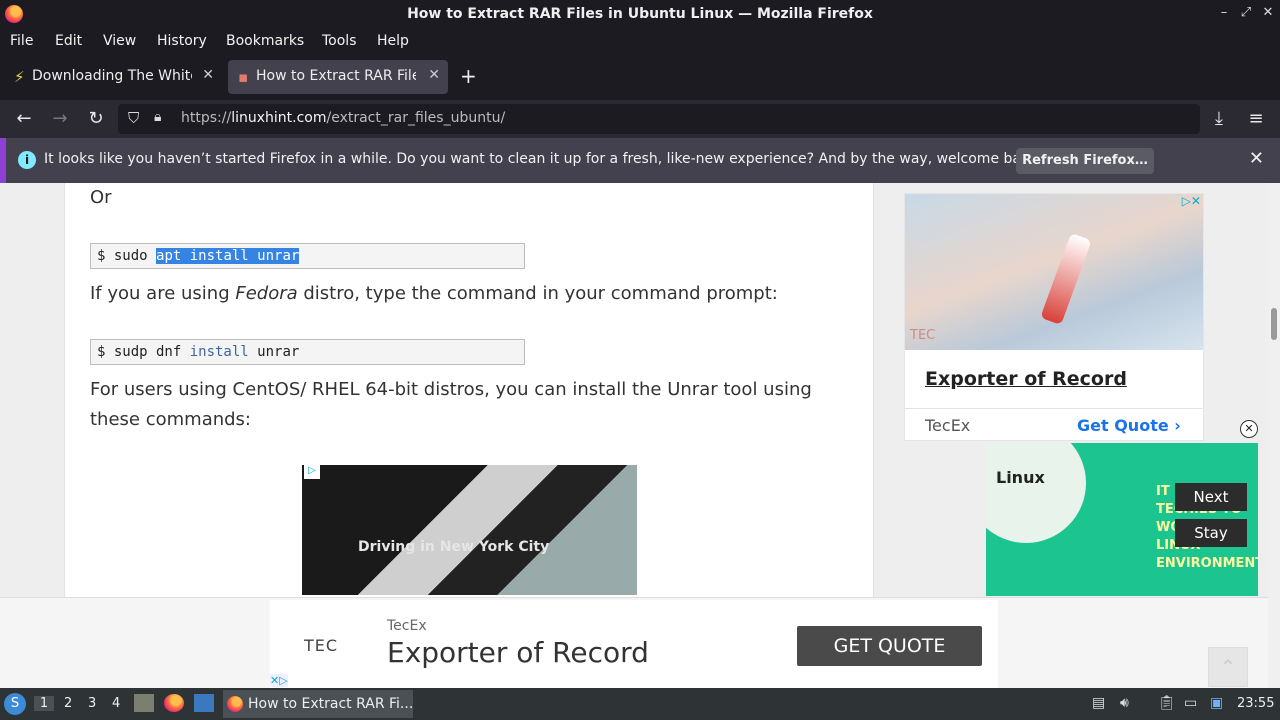 This screenshot has width=1280, height=720. Describe the element at coordinates (1211, 497) in the screenshot. I see `next-button: Next` at that location.